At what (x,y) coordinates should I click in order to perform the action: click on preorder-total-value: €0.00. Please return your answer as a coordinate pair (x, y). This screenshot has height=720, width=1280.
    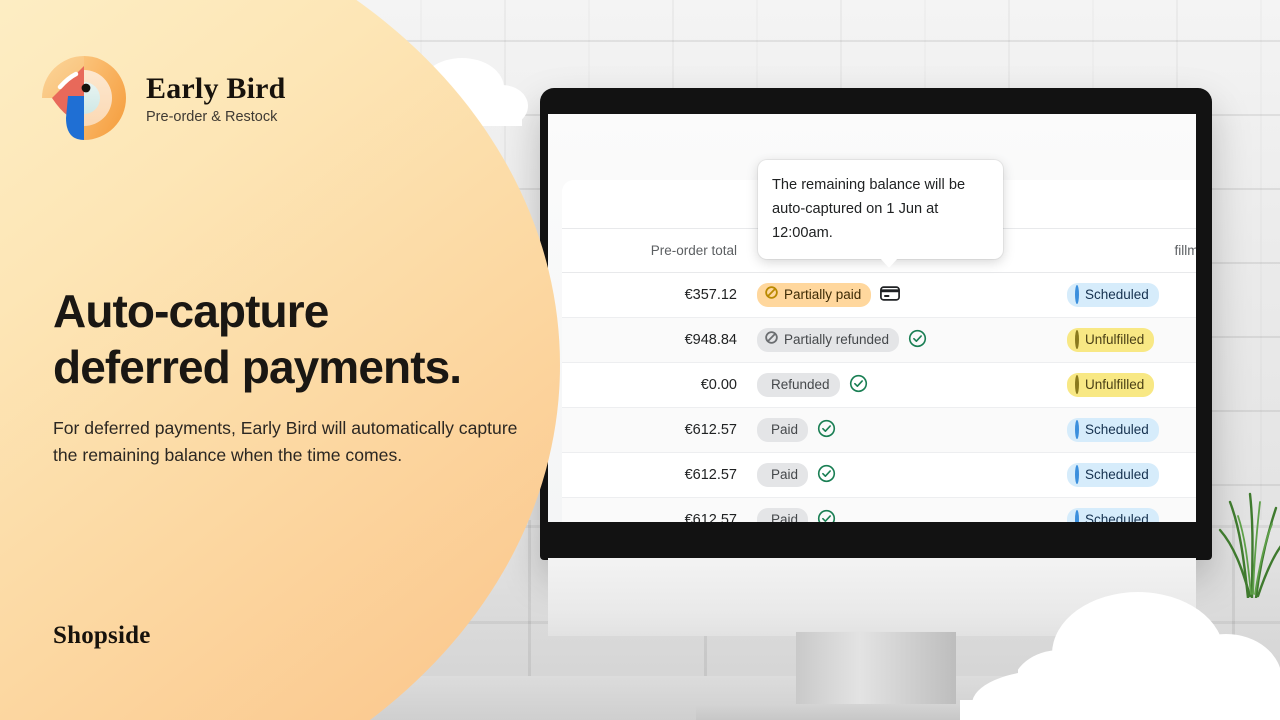
    Looking at the image, I should click on (718, 385).